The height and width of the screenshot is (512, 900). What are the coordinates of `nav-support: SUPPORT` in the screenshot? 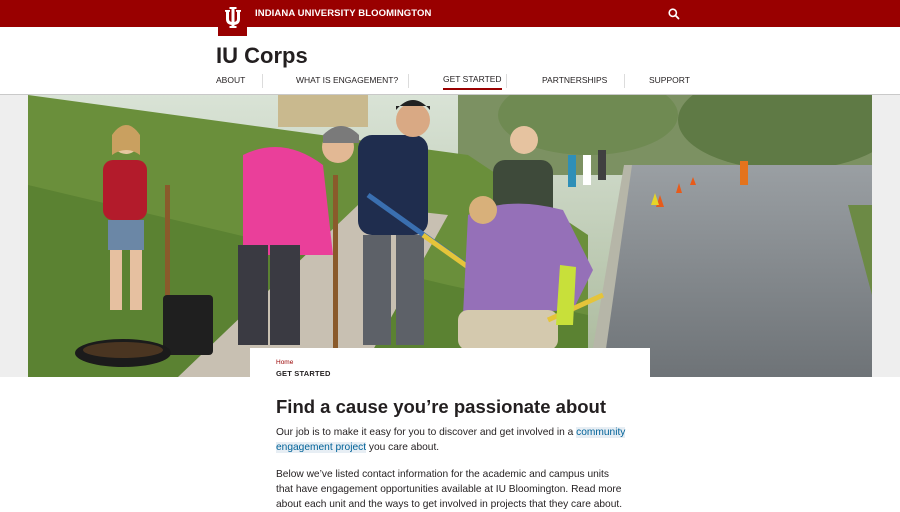 It's located at (669, 81).